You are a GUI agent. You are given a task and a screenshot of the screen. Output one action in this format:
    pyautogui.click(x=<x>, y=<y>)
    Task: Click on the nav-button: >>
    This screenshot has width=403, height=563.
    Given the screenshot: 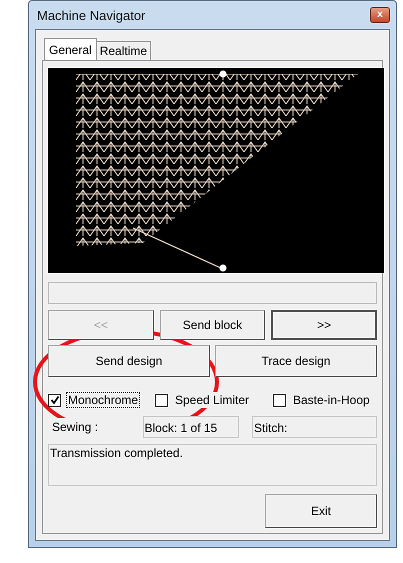 What is the action you would take?
    pyautogui.click(x=324, y=325)
    